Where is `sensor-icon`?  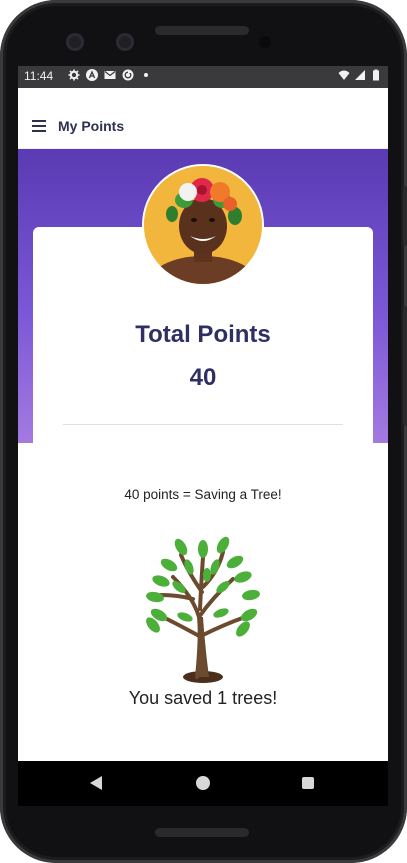
sensor-icon is located at coordinates (265, 42).